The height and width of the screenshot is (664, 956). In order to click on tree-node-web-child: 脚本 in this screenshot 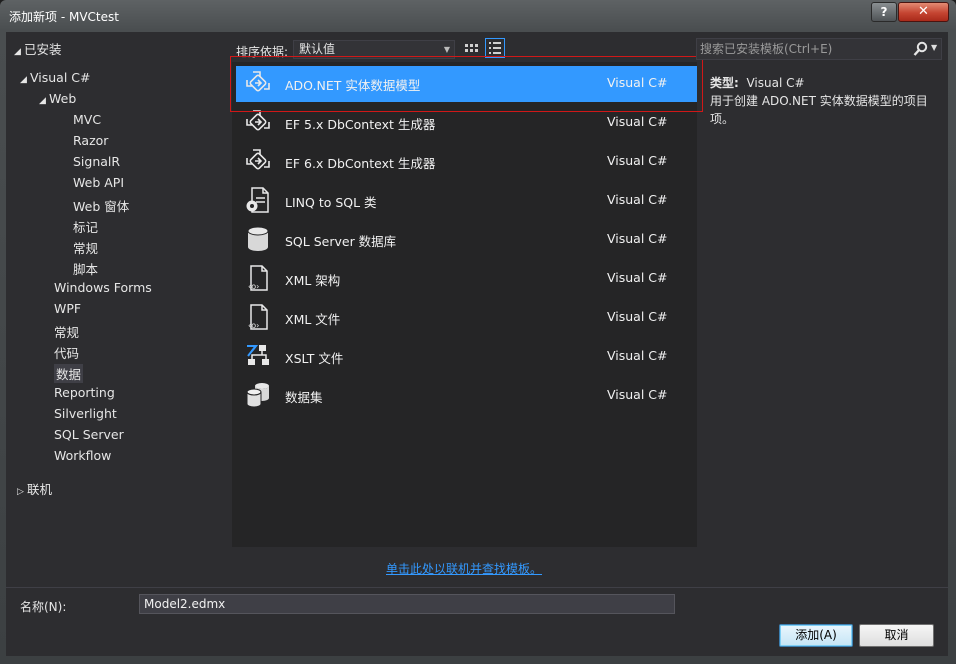, I will do `click(85, 268)`.